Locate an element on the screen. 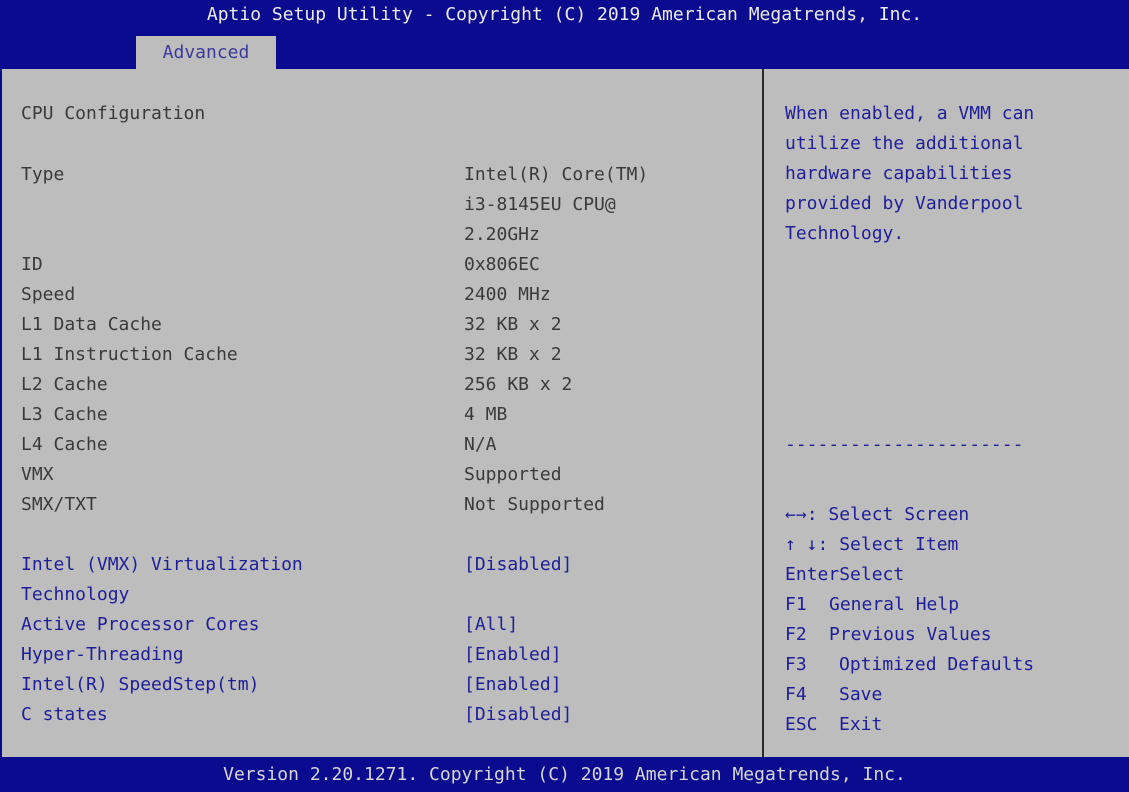 This screenshot has height=792, width=1129. type-value-line-1: Intel(R) Core(TM) is located at coordinates (556, 174).